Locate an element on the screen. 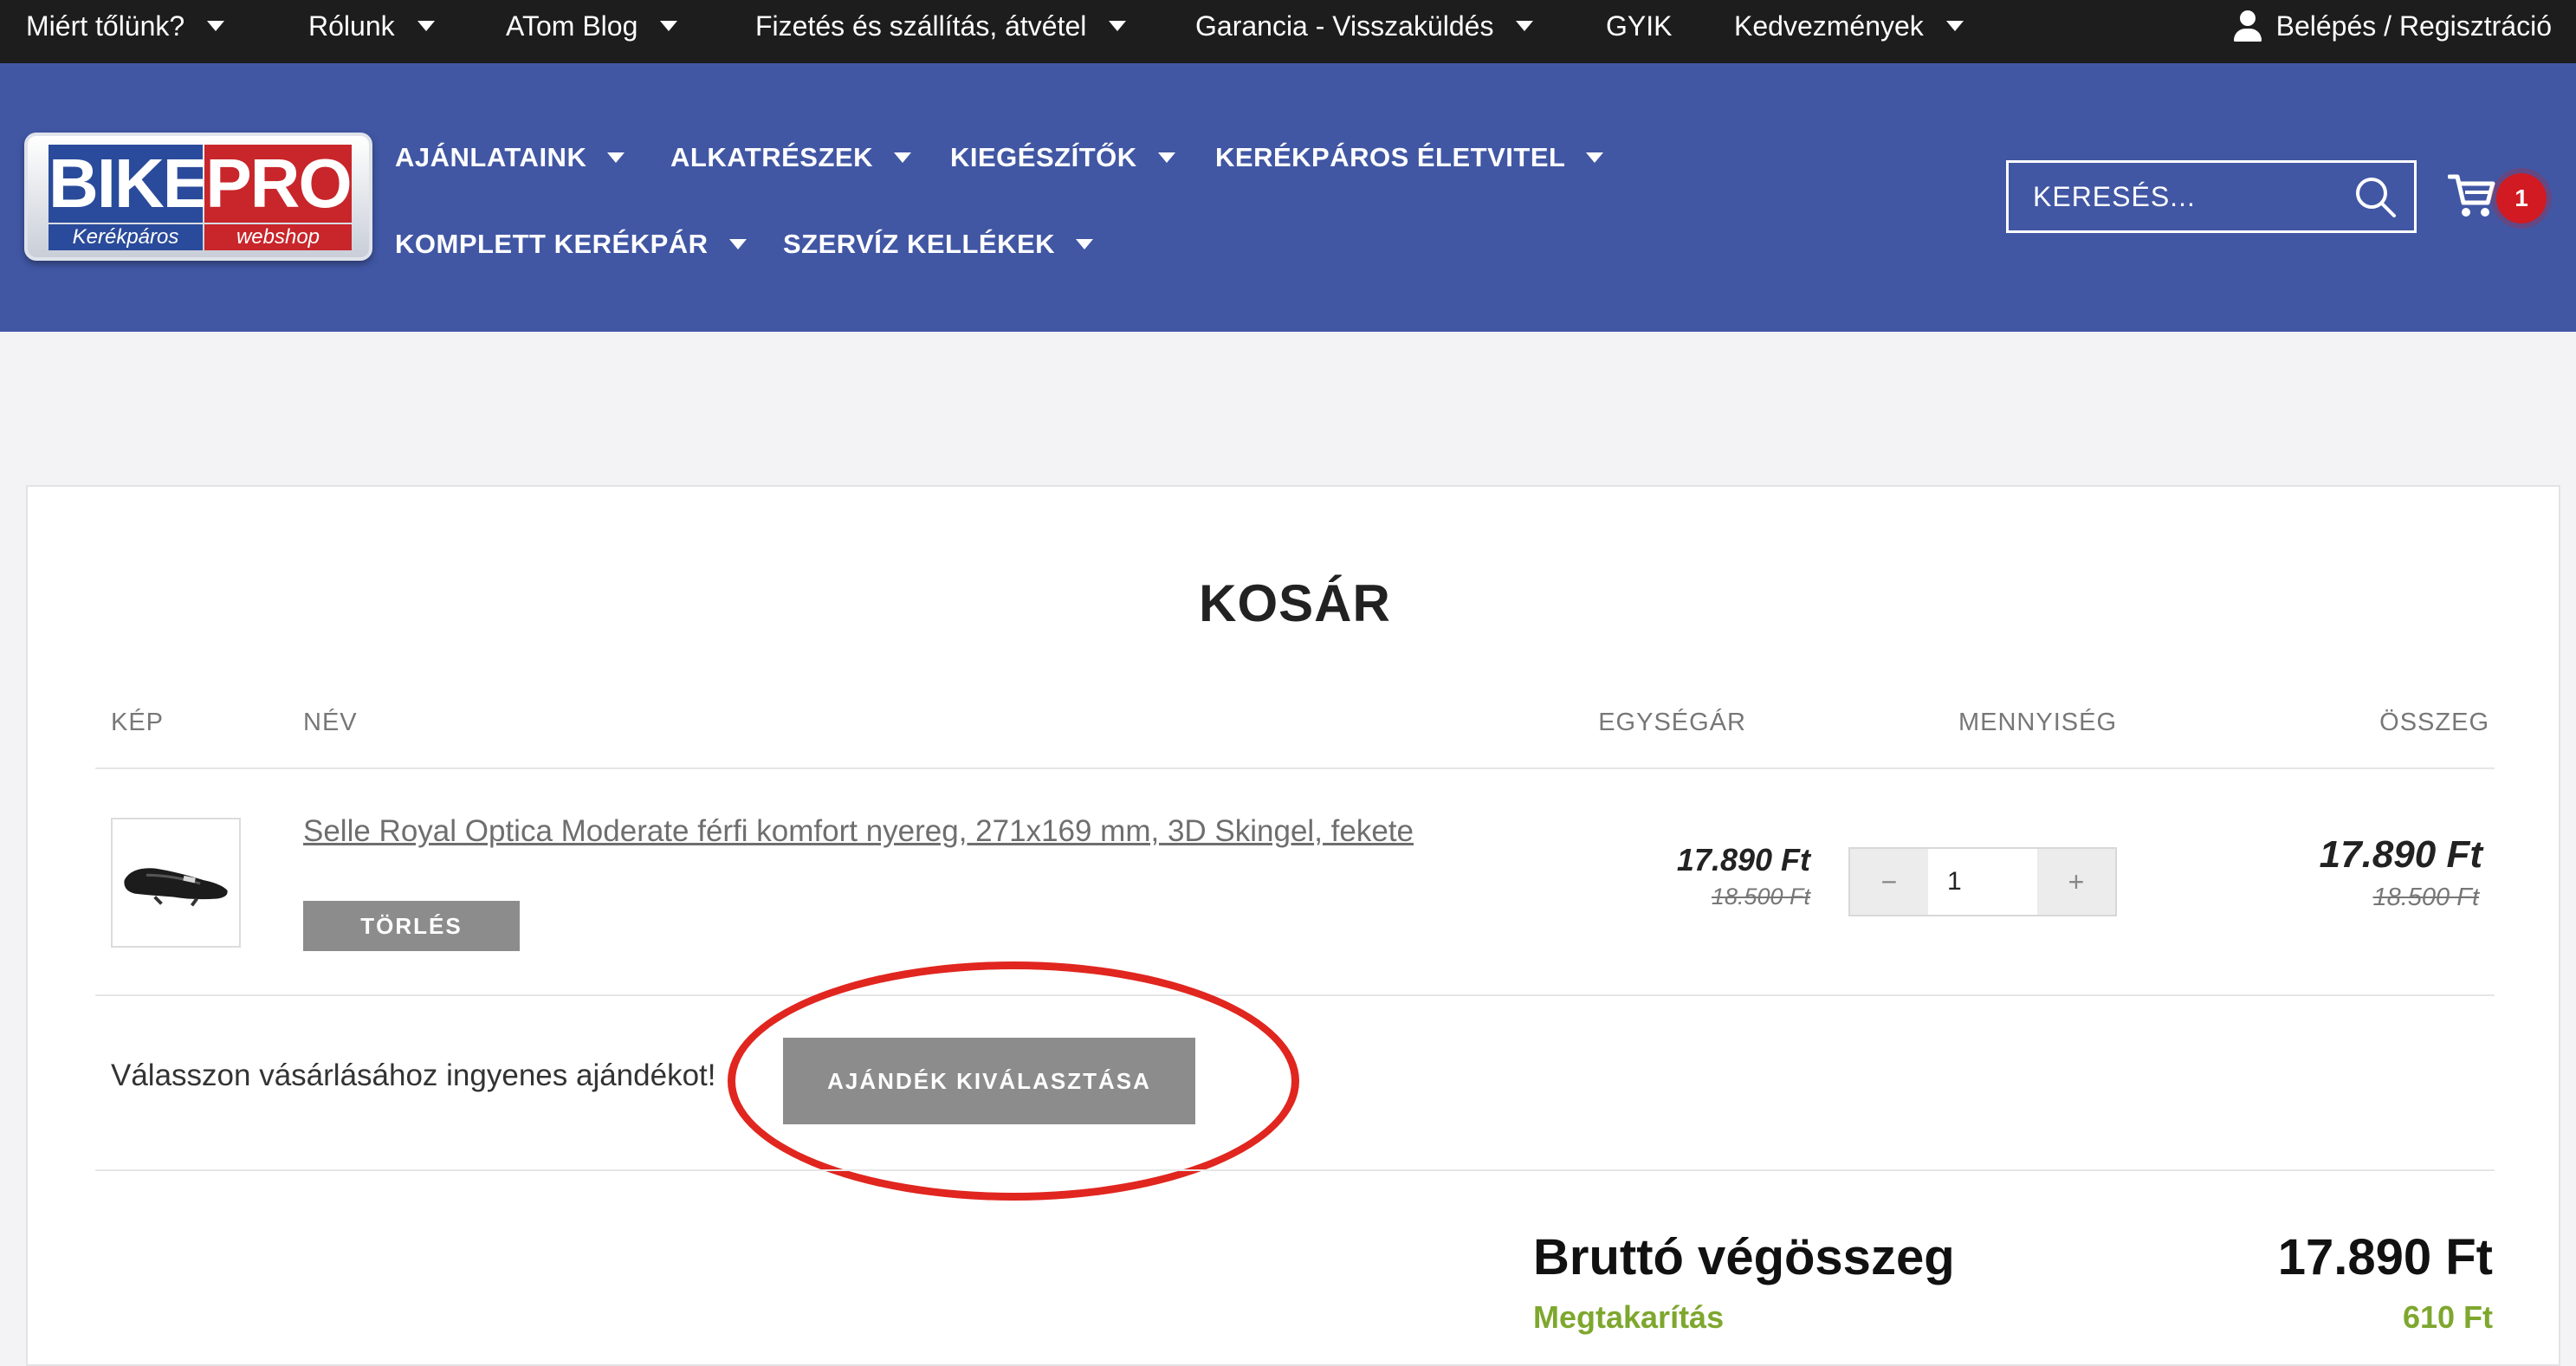 The image size is (2576, 1366). nav-item-service-supplies: SZERVÍZ KELLÉKEK is located at coordinates (938, 245).